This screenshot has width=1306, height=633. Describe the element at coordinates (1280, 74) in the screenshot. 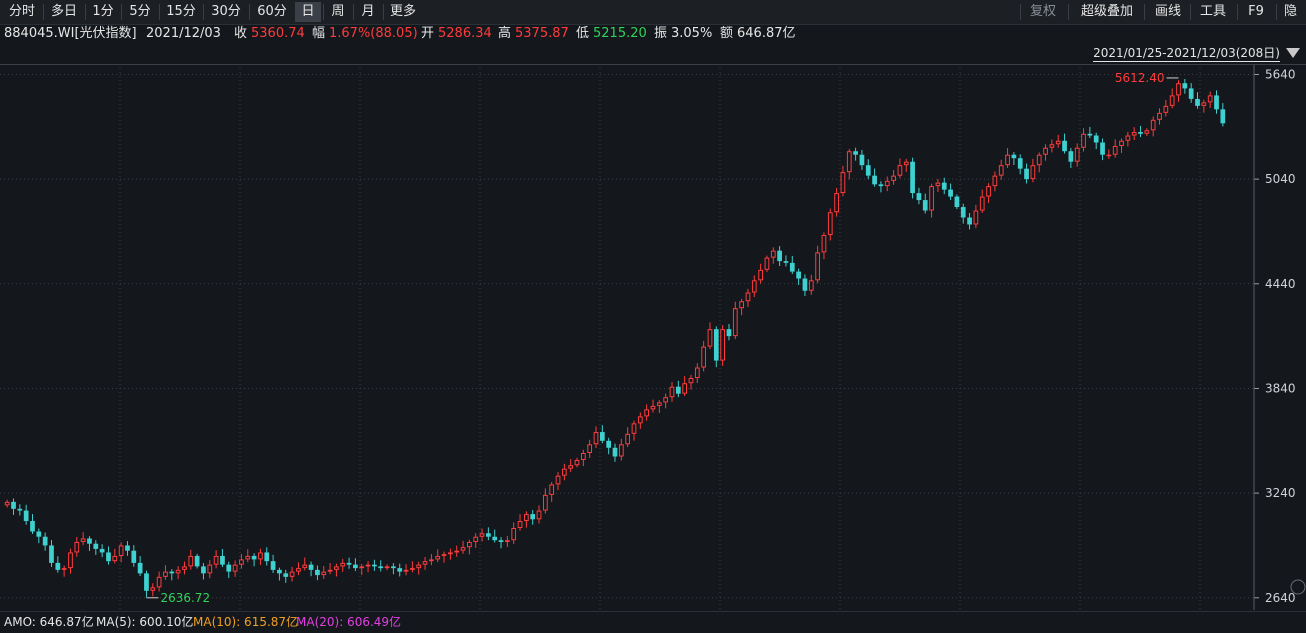

I see `y-axis-tick-label: 5640` at that location.